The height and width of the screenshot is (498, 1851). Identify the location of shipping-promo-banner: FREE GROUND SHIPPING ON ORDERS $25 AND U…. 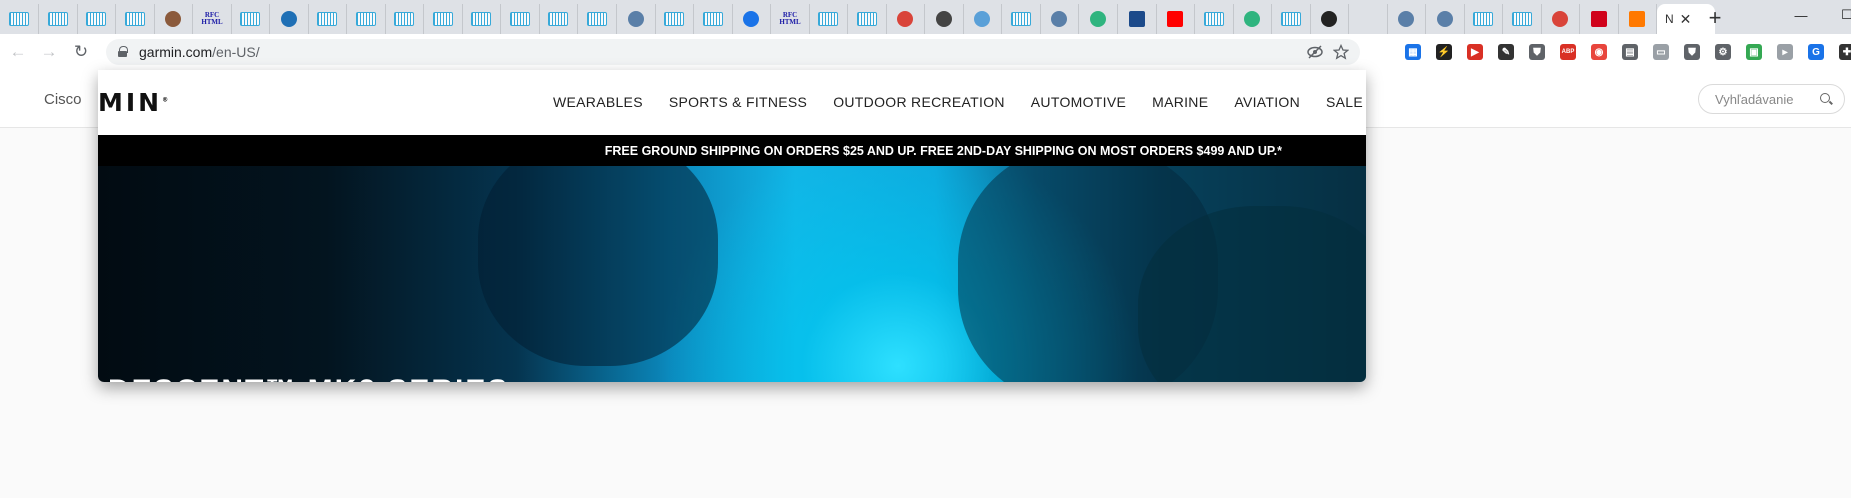
(732, 150).